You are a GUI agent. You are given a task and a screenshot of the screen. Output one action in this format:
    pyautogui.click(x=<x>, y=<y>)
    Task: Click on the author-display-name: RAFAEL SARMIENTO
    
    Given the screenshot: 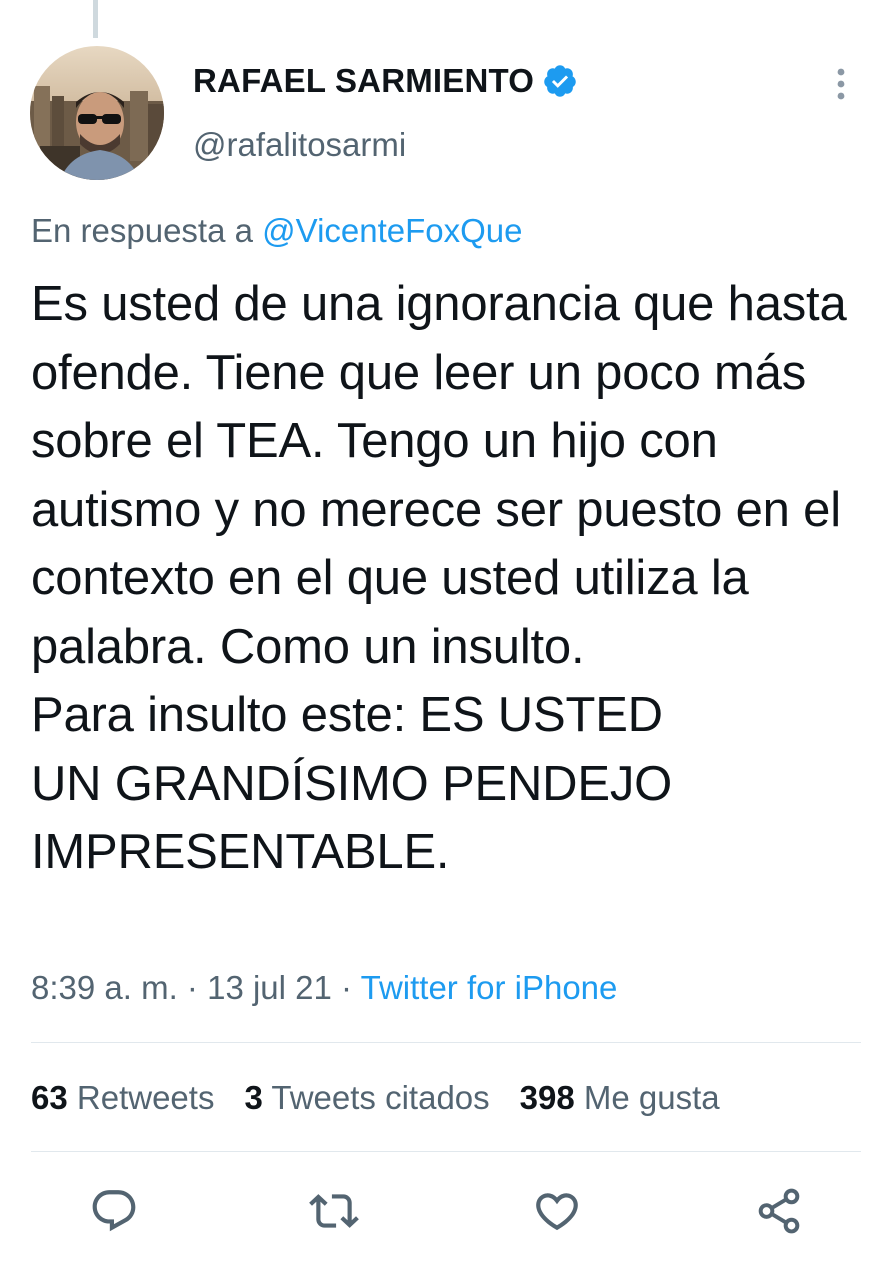 What is the action you would take?
    pyautogui.click(x=363, y=81)
    